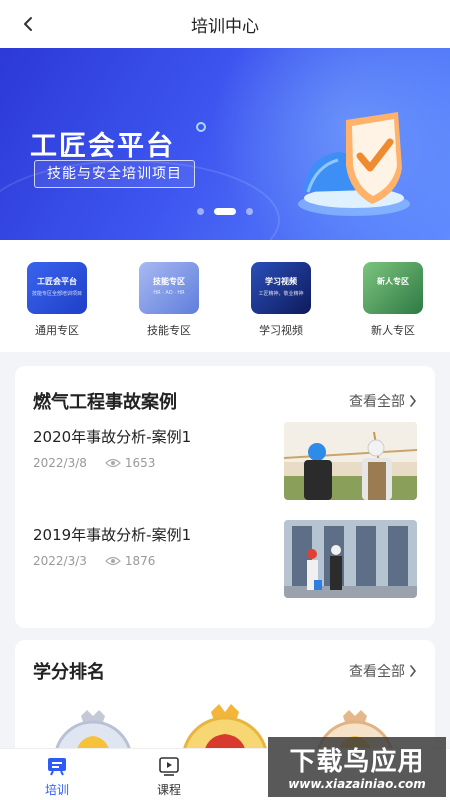 The width and height of the screenshot is (450, 800). I want to click on zone-videos: 学习视频 工匠精神，敬业精神 学习视频, so click(281, 300).